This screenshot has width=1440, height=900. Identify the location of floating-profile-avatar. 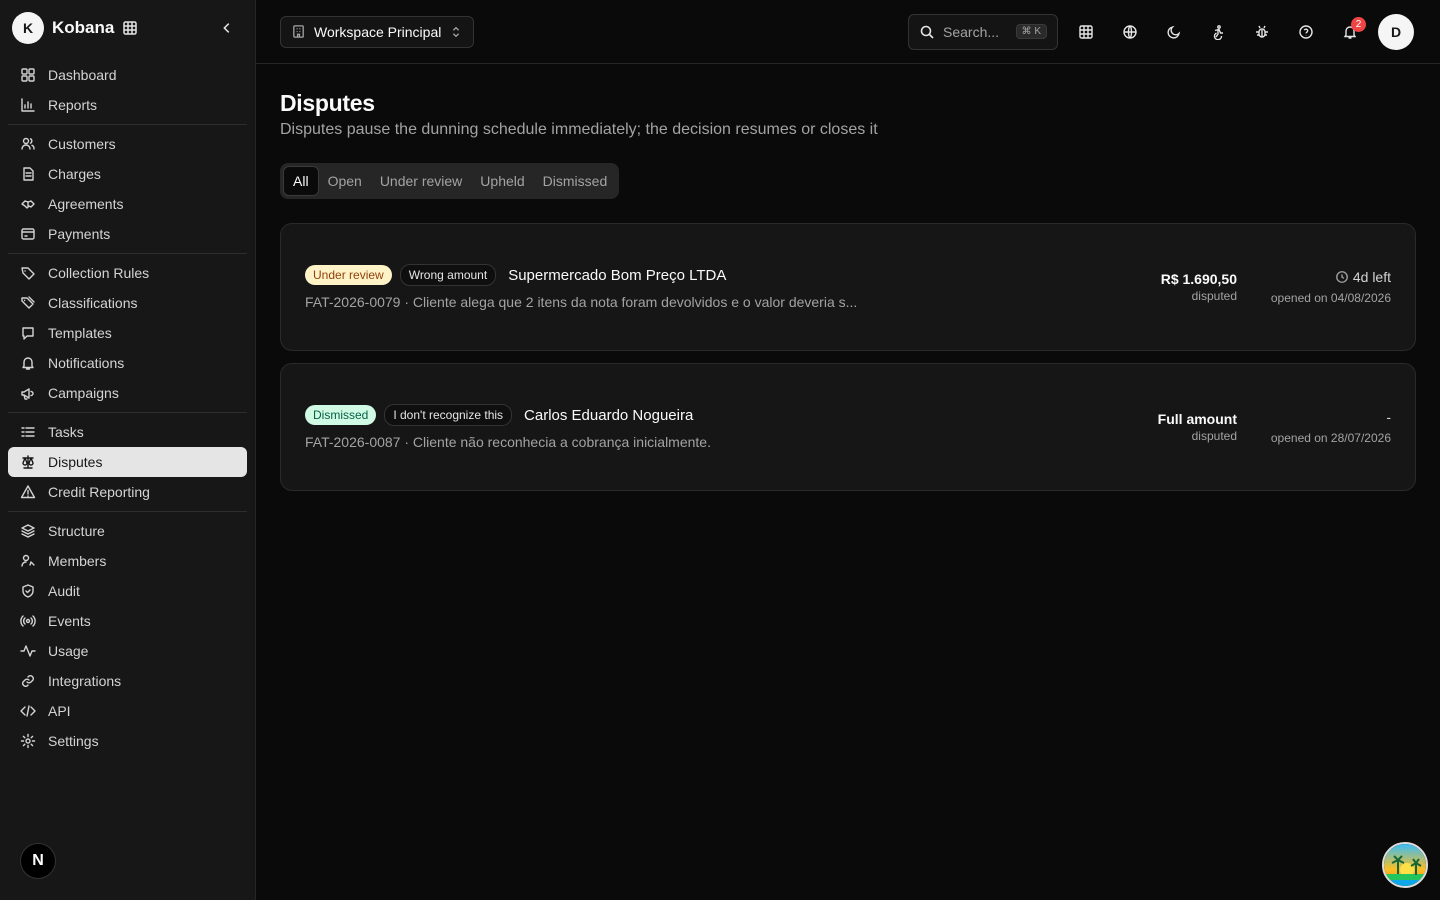
(1405, 865).